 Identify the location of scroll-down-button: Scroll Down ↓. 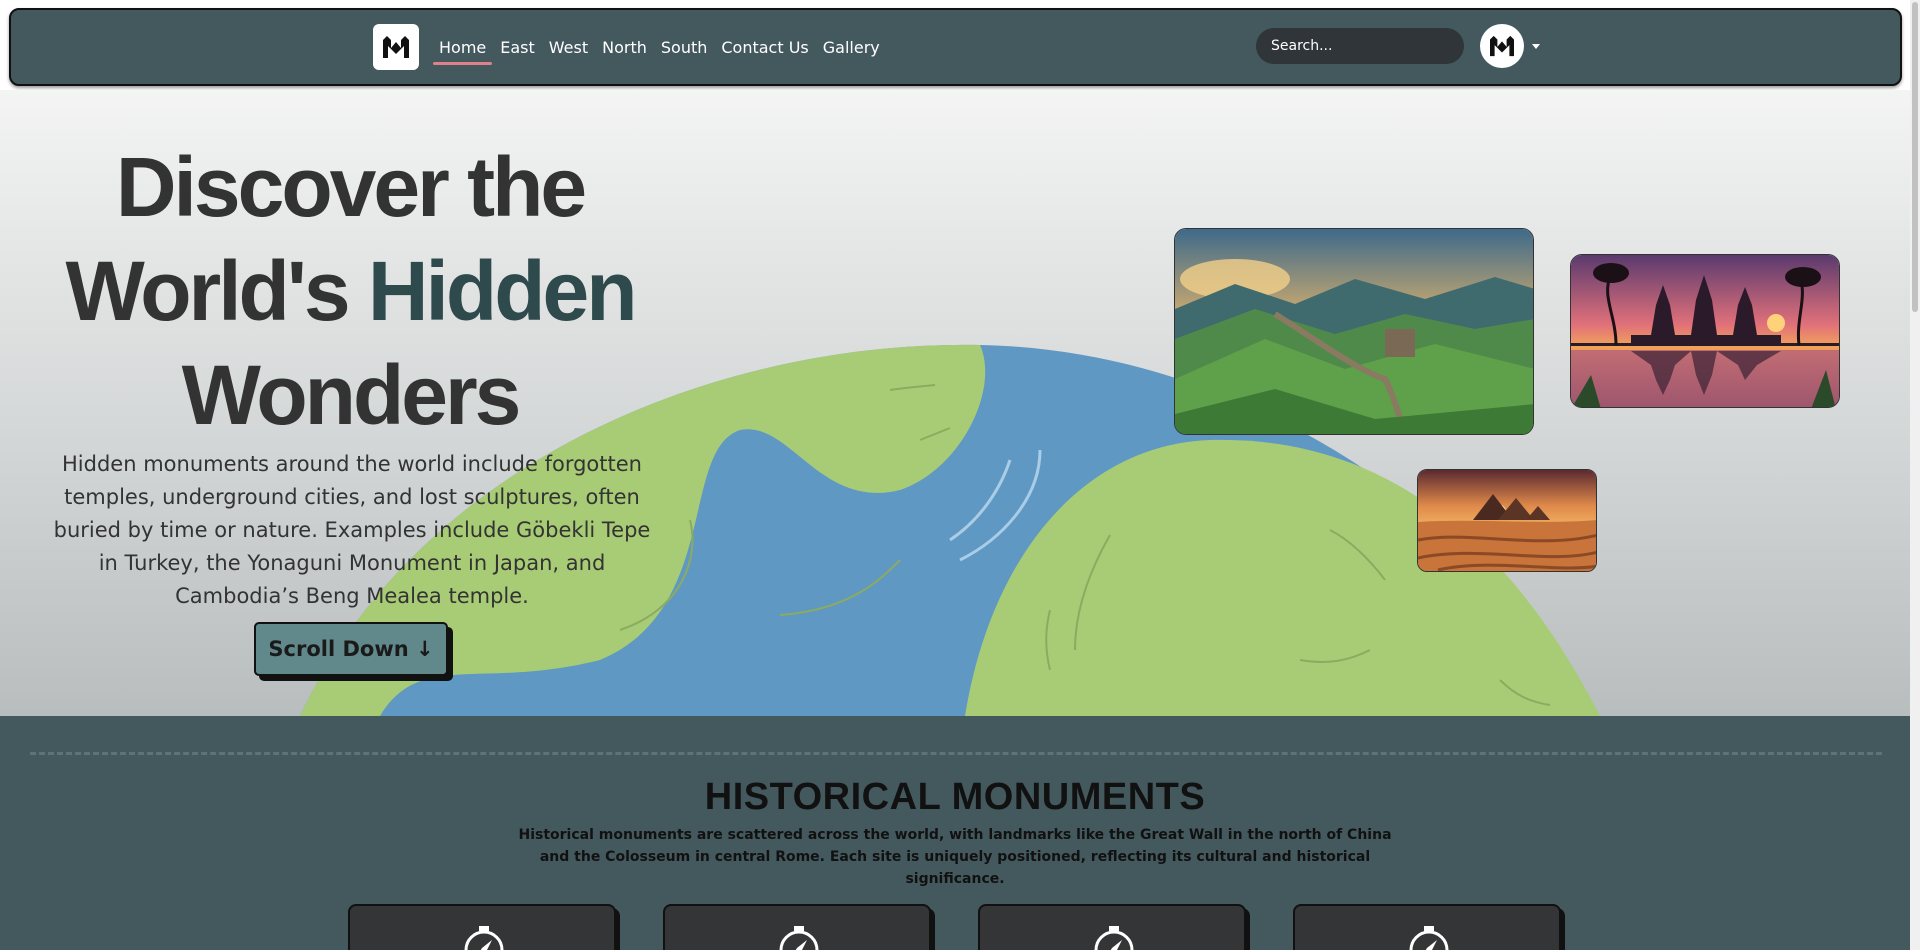
(351, 649).